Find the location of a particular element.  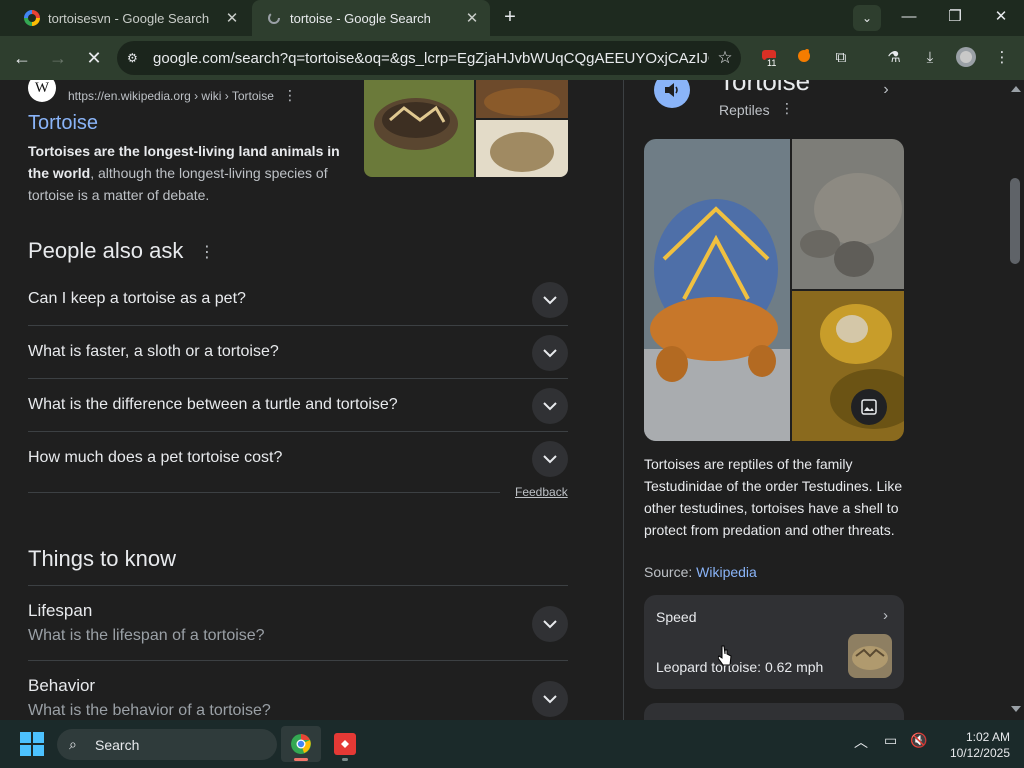

knowledge-panel-subtitle: Reptiles is located at coordinates (744, 110).